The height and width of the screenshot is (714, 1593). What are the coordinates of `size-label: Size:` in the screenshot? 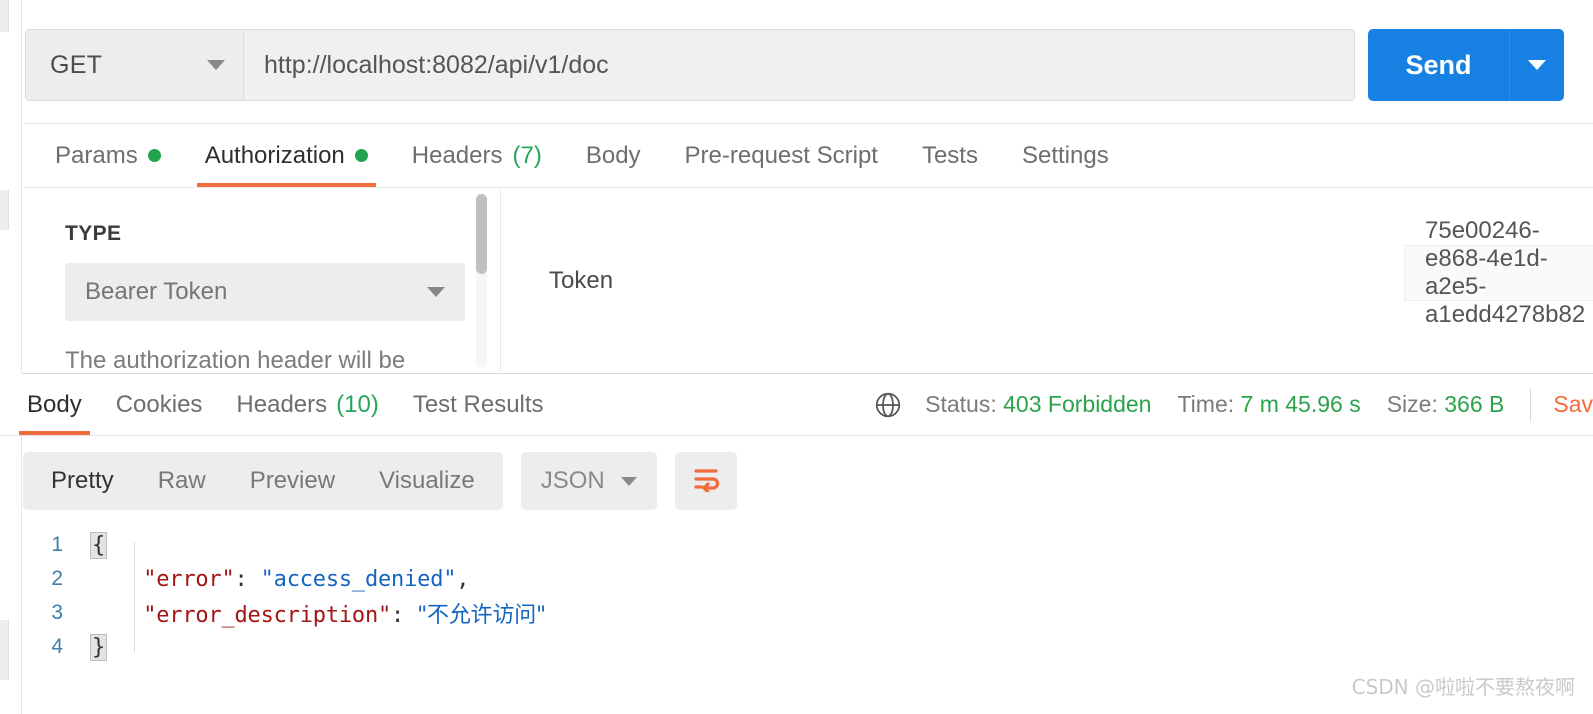 It's located at (1412, 404).